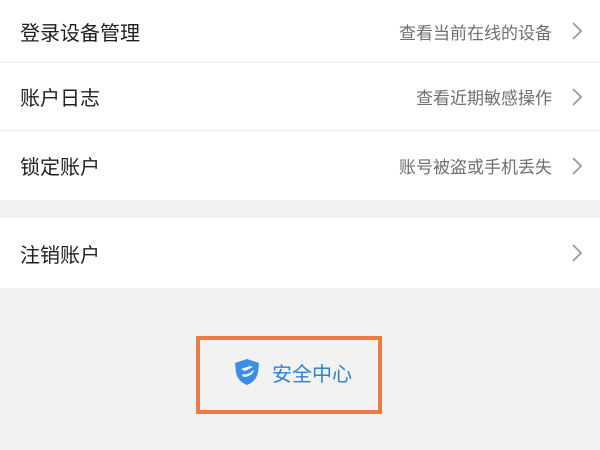 Image resolution: width=600 pixels, height=450 pixels. Describe the element at coordinates (475, 33) in the screenshot. I see `menu-item-description: 查看当前在线的设备` at that location.